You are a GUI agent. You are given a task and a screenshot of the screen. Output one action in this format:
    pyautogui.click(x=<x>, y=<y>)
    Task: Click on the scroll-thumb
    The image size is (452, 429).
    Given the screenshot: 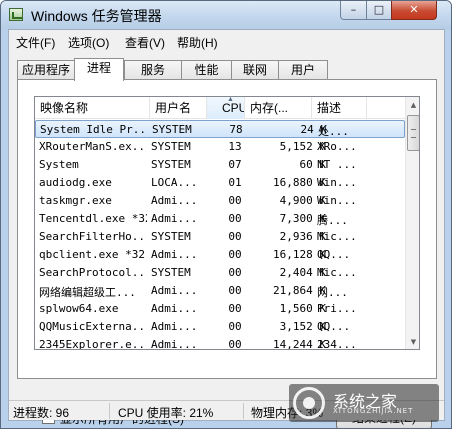 What is the action you would take?
    pyautogui.click(x=413, y=133)
    